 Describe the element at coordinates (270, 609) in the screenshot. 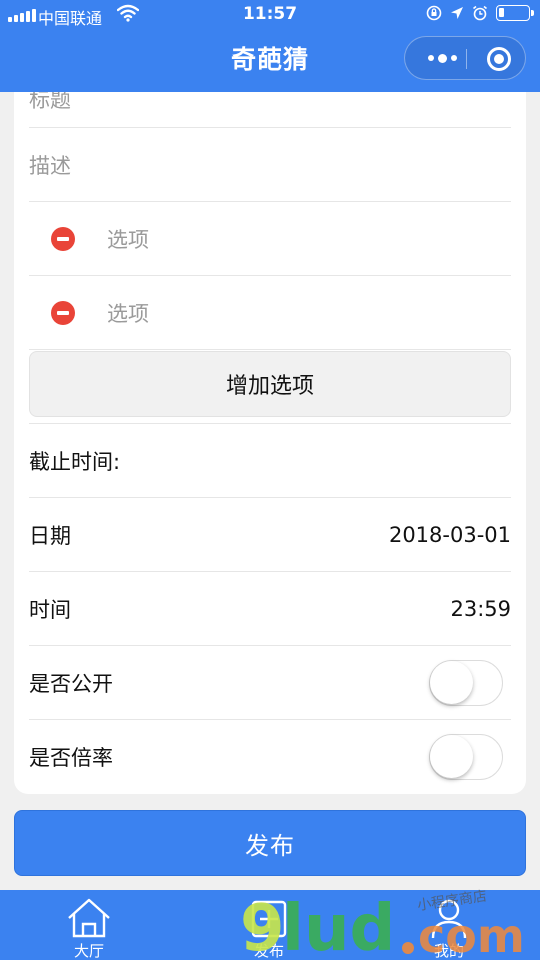

I see `time-picker-row: 时间 23:59` at that location.